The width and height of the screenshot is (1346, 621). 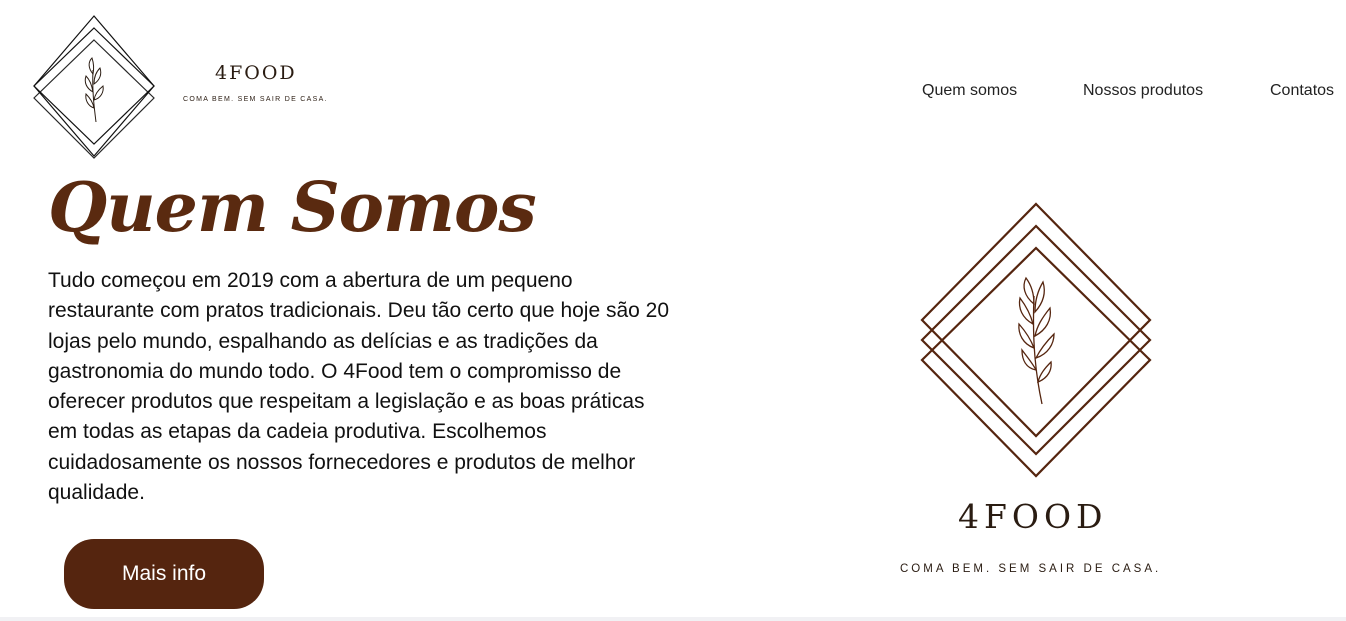 What do you see at coordinates (1031, 569) in the screenshot?
I see `hero-tagline: COMA BEM. SEM SAIR DE CASA.` at bounding box center [1031, 569].